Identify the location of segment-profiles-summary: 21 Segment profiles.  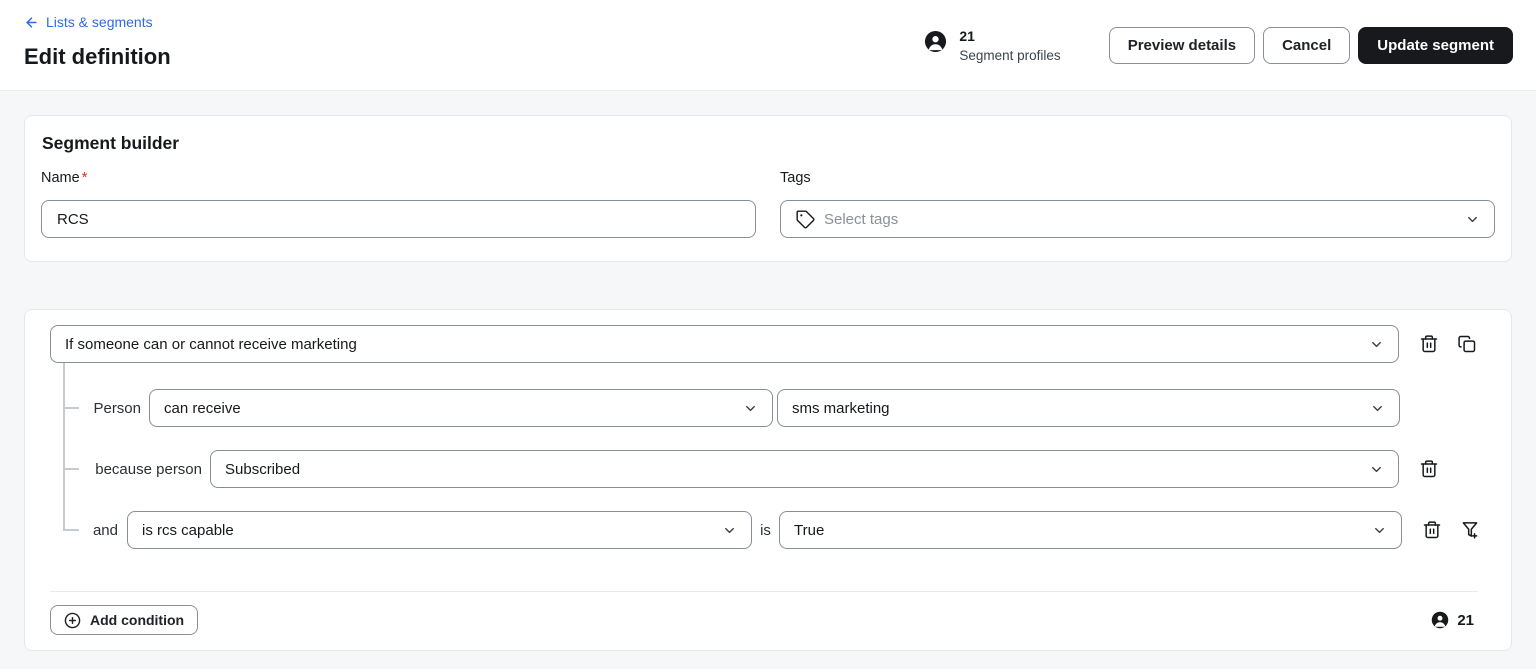
(992, 46).